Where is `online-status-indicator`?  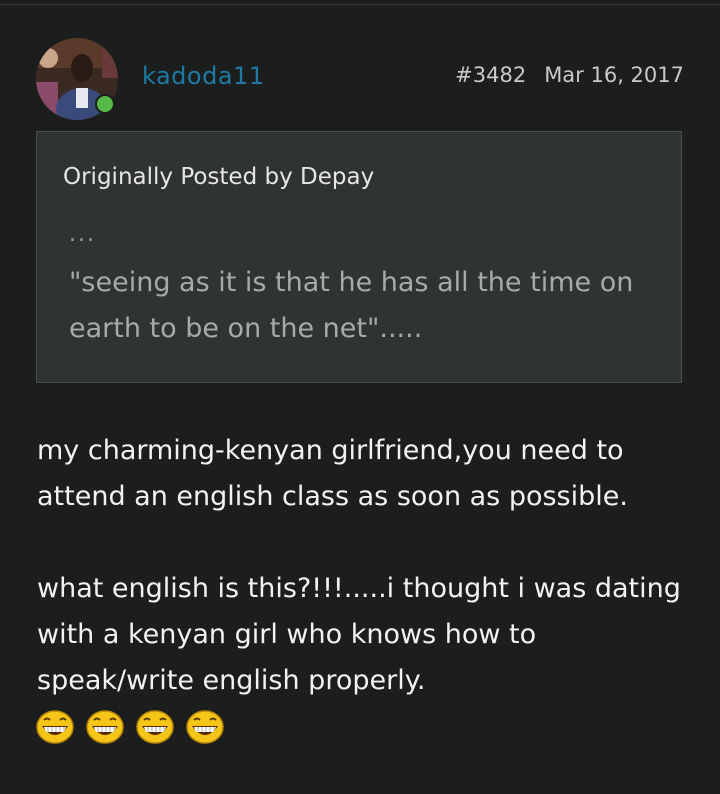
online-status-indicator is located at coordinates (105, 104).